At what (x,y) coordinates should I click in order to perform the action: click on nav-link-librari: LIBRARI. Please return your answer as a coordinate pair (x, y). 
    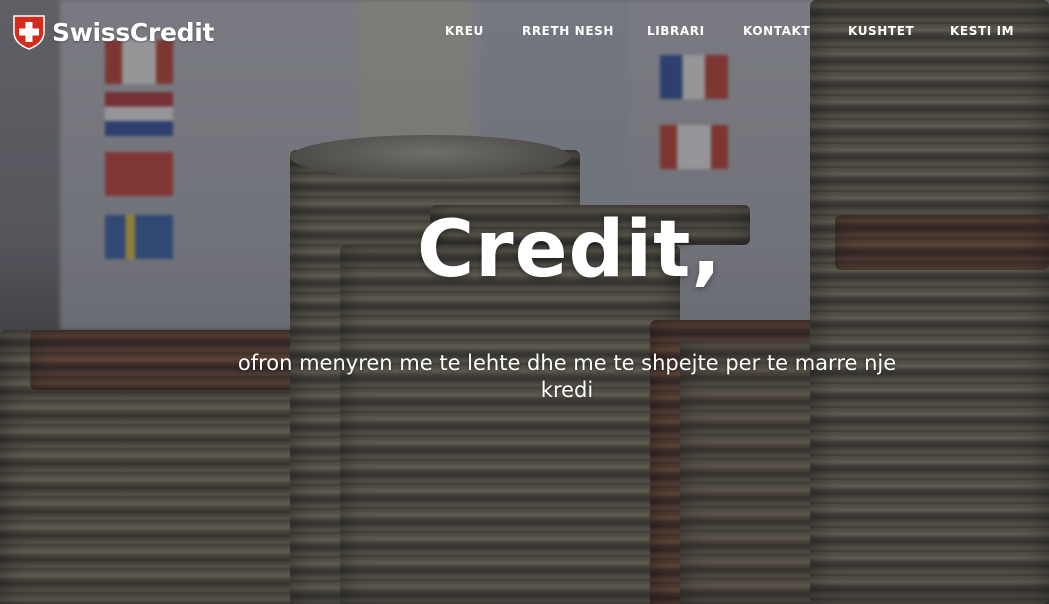
    Looking at the image, I should click on (676, 31).